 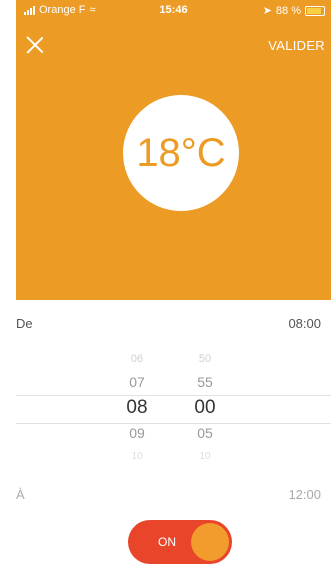 What do you see at coordinates (8, 284) in the screenshot?
I see `left-margin` at bounding box center [8, 284].